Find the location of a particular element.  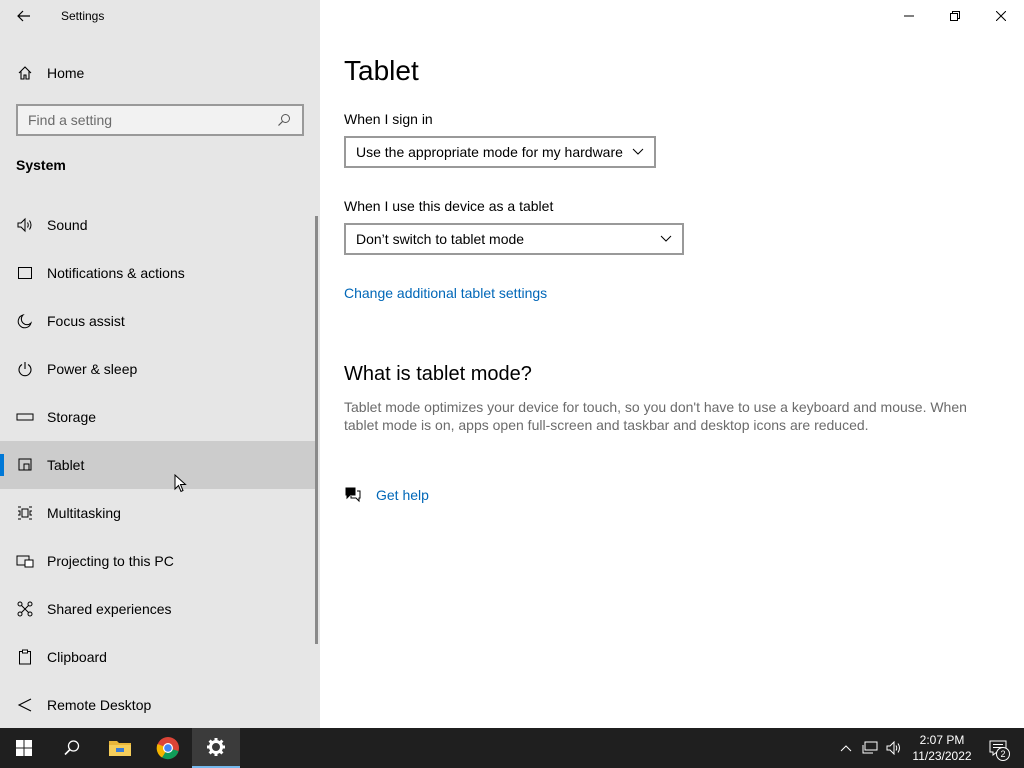

sidebar-item-clipboard: Clipboard is located at coordinates (158, 657).